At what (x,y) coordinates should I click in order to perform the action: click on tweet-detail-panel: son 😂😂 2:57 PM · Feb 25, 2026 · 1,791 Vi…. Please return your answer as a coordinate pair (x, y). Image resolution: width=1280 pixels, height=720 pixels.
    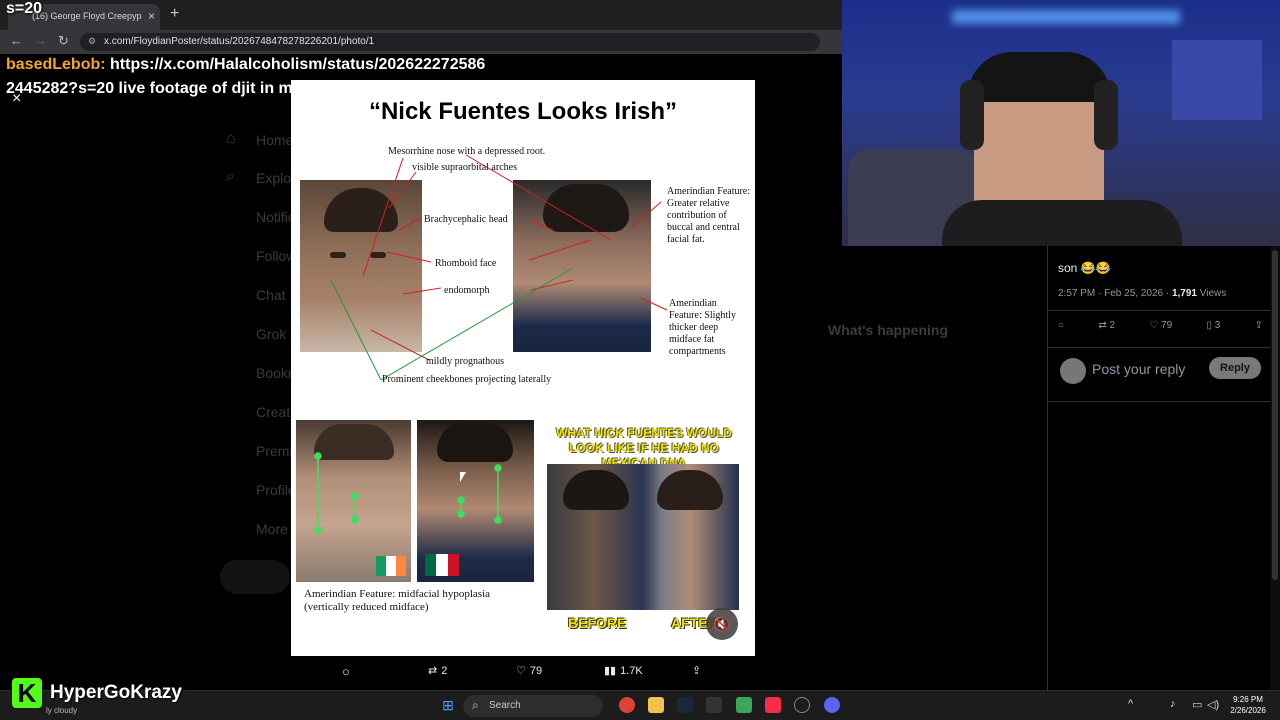
    Looking at the image, I should click on (1159, 468).